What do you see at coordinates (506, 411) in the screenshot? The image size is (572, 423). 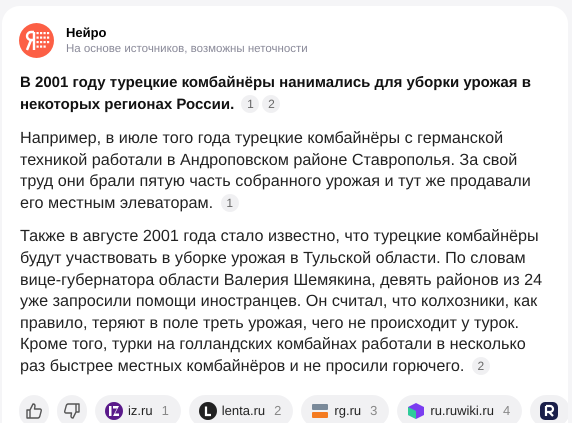 I see `source-count: 4` at bounding box center [506, 411].